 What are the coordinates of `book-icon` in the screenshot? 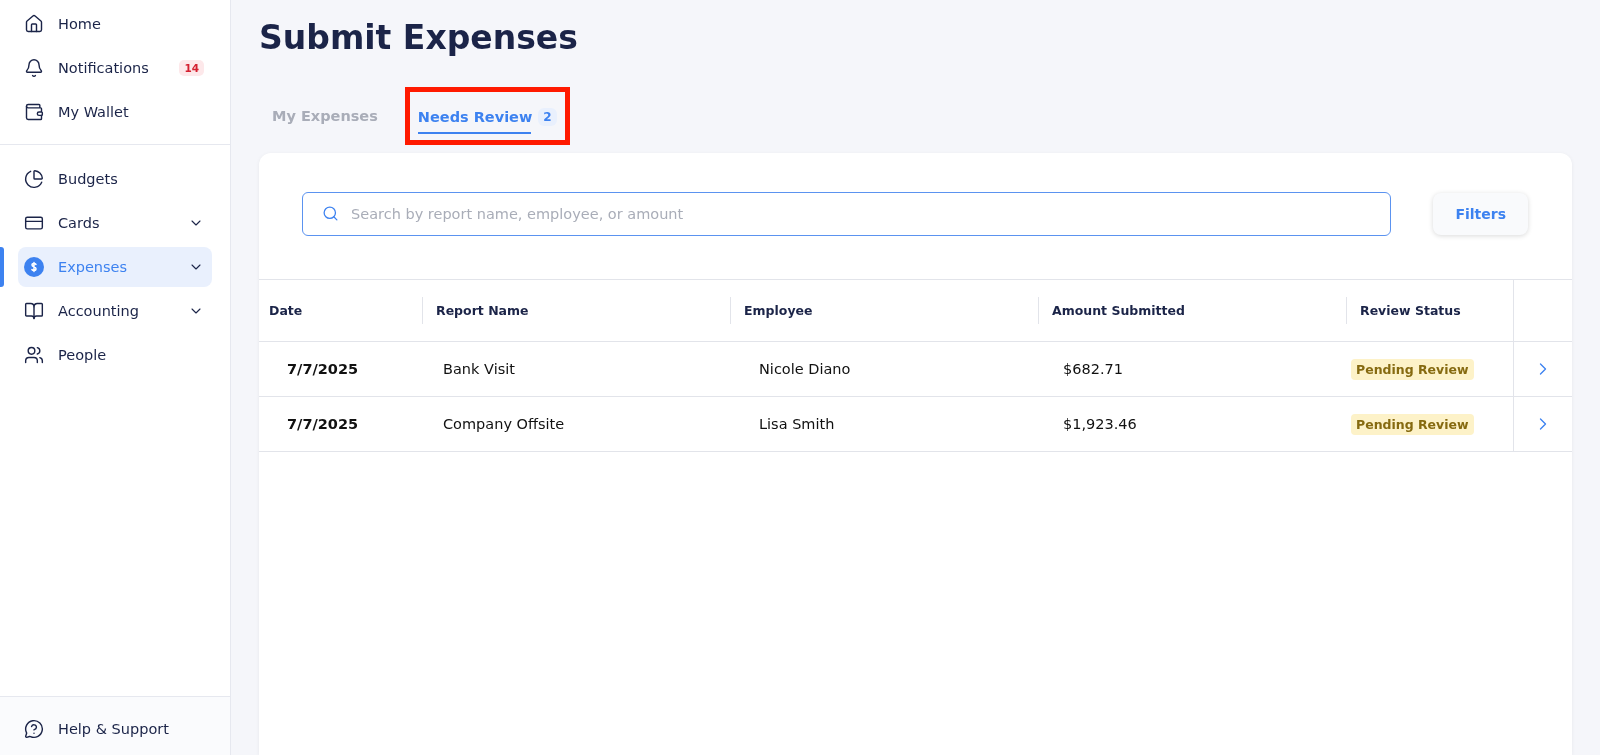 It's located at (34, 311).